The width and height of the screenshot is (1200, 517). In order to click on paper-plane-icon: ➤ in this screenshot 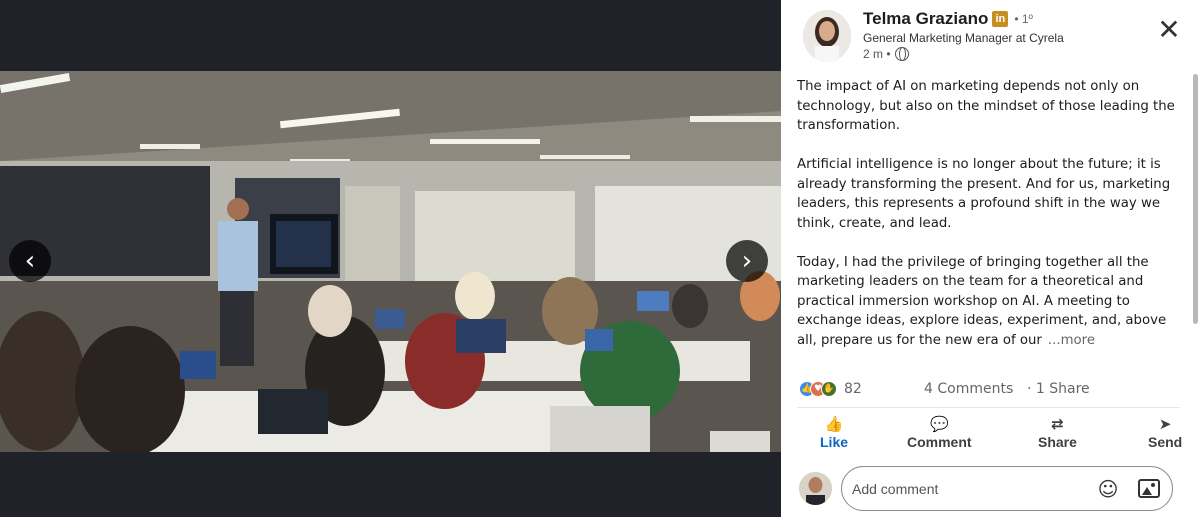, I will do `click(1165, 424)`.